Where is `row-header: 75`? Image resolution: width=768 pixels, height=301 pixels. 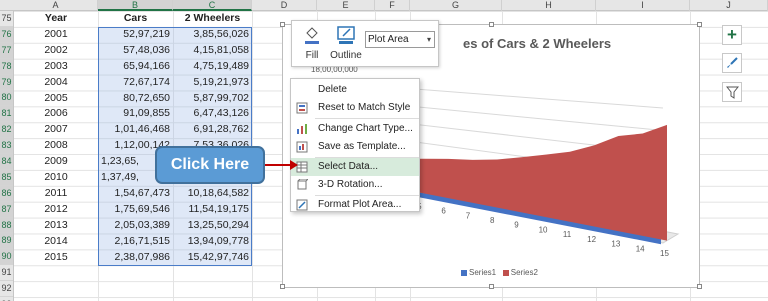 row-header: 75 is located at coordinates (6, 19).